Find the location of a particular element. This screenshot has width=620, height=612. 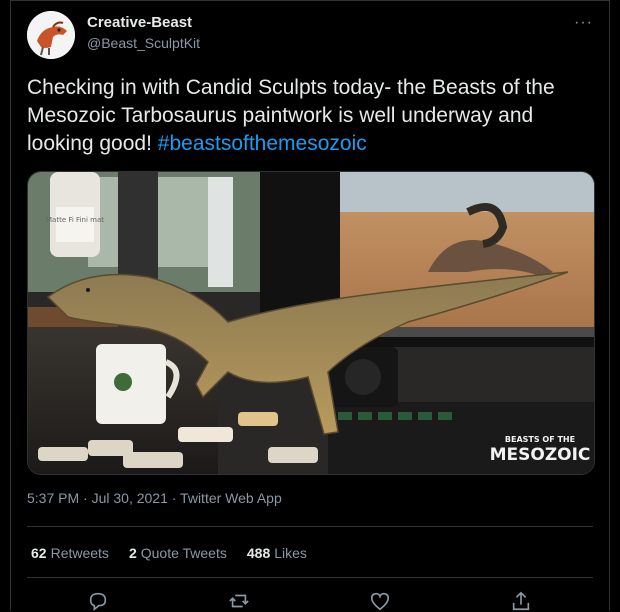

likes-count: 488 is located at coordinates (258, 553).